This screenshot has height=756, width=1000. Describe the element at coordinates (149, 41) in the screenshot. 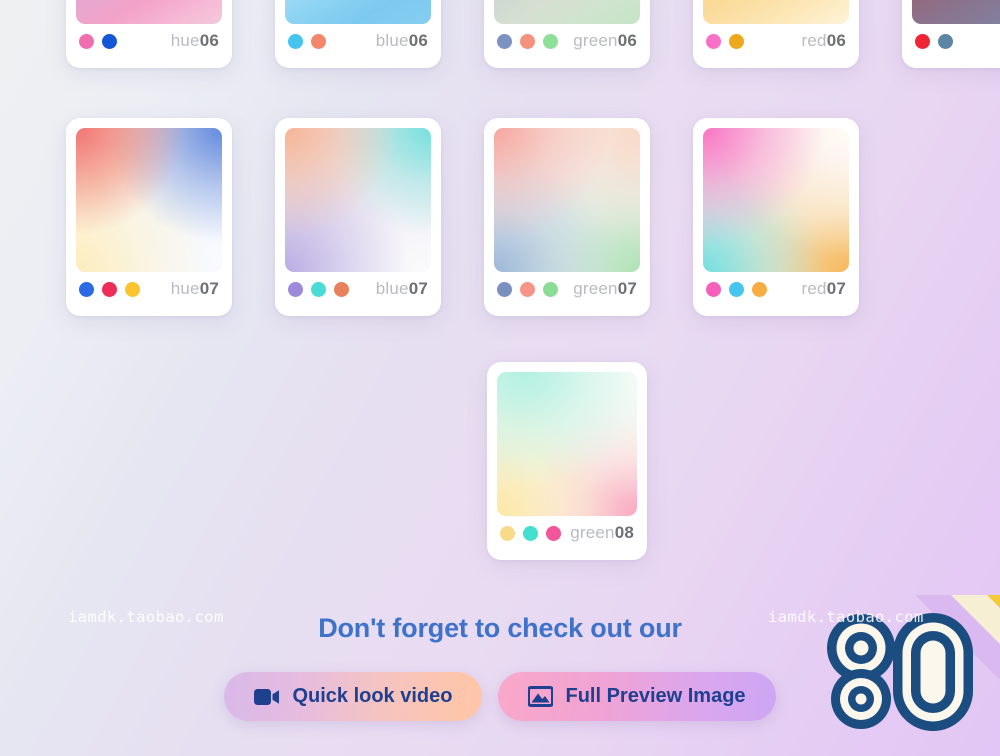

I see `card-footer: hue06` at that location.